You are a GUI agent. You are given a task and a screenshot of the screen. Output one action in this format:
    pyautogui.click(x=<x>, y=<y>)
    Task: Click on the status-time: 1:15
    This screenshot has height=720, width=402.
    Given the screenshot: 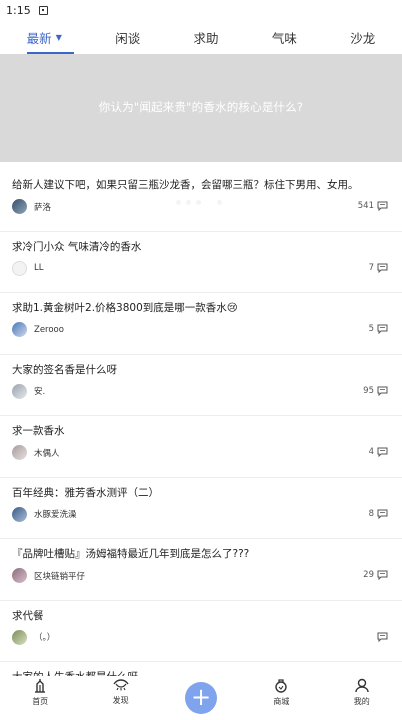 What is the action you would take?
    pyautogui.click(x=18, y=10)
    